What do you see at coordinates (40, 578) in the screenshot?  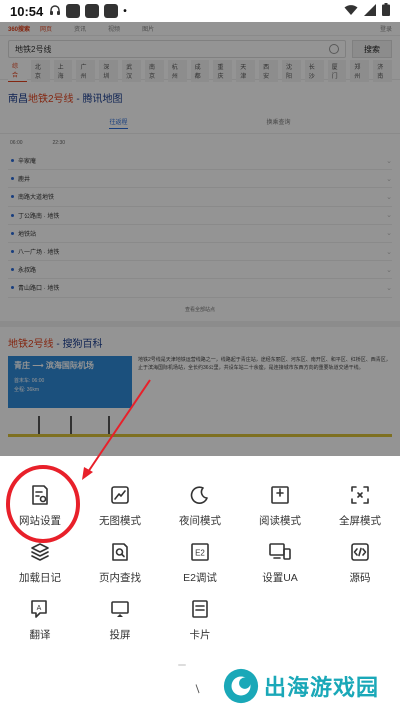 I see `menu-item-label: 加载日记` at bounding box center [40, 578].